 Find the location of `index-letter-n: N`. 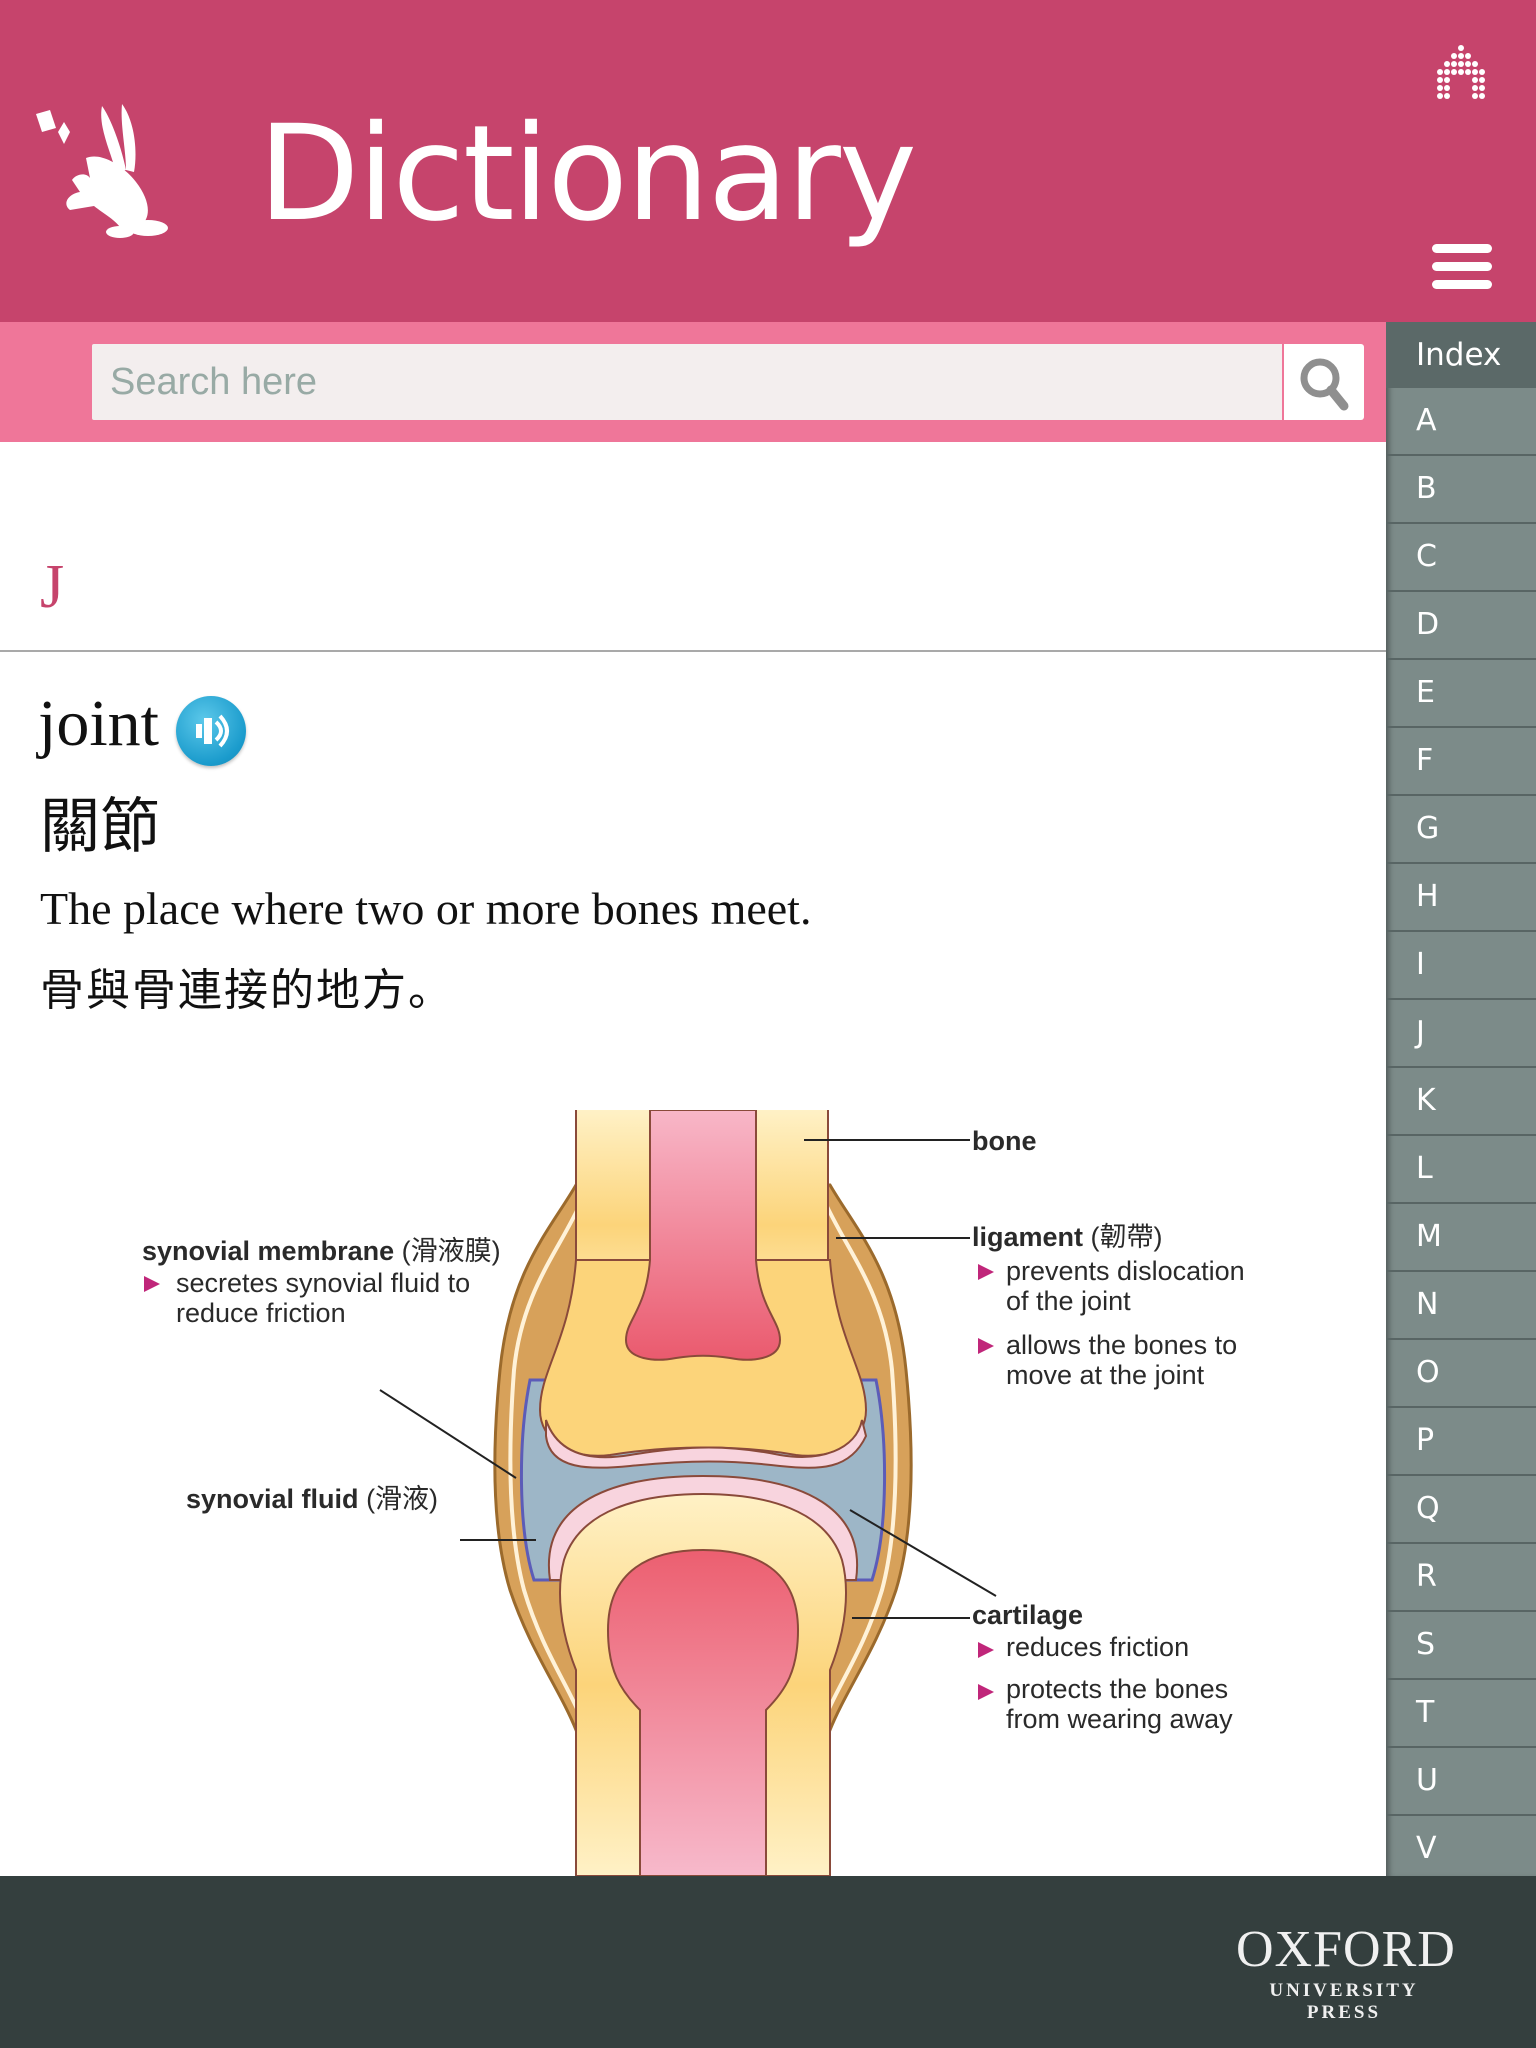

index-letter-n: N is located at coordinates (1461, 1304).